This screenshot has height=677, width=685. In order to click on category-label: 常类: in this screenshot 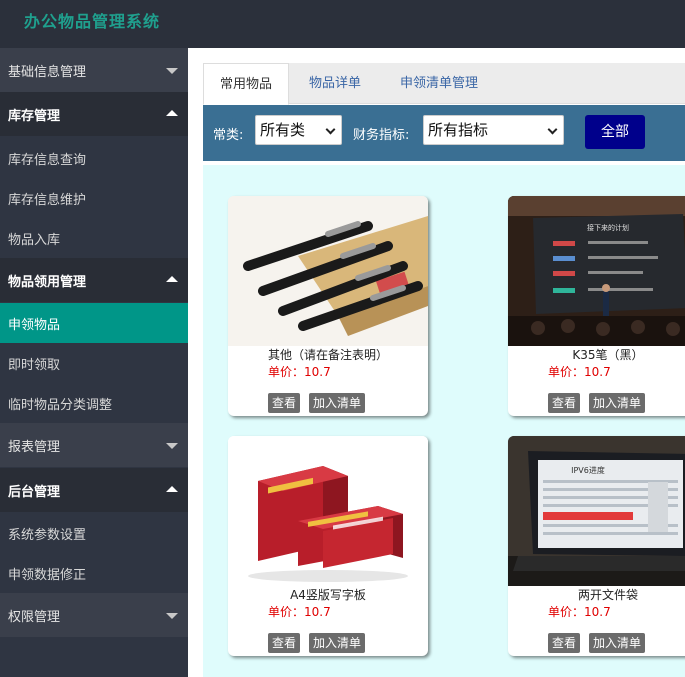, I will do `click(228, 135)`.